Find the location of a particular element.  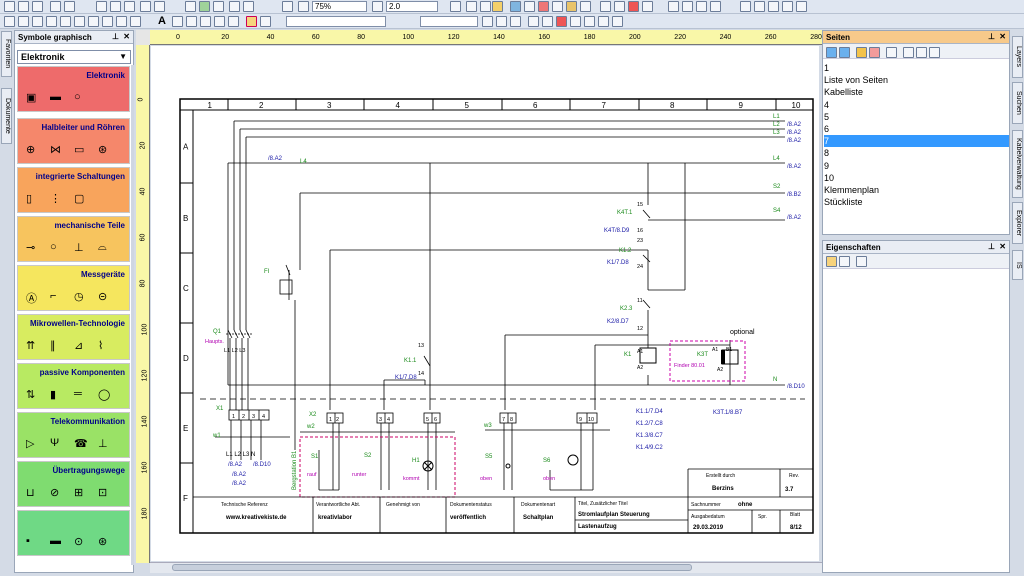

schematic-label: Spr. is located at coordinates (762, 517).